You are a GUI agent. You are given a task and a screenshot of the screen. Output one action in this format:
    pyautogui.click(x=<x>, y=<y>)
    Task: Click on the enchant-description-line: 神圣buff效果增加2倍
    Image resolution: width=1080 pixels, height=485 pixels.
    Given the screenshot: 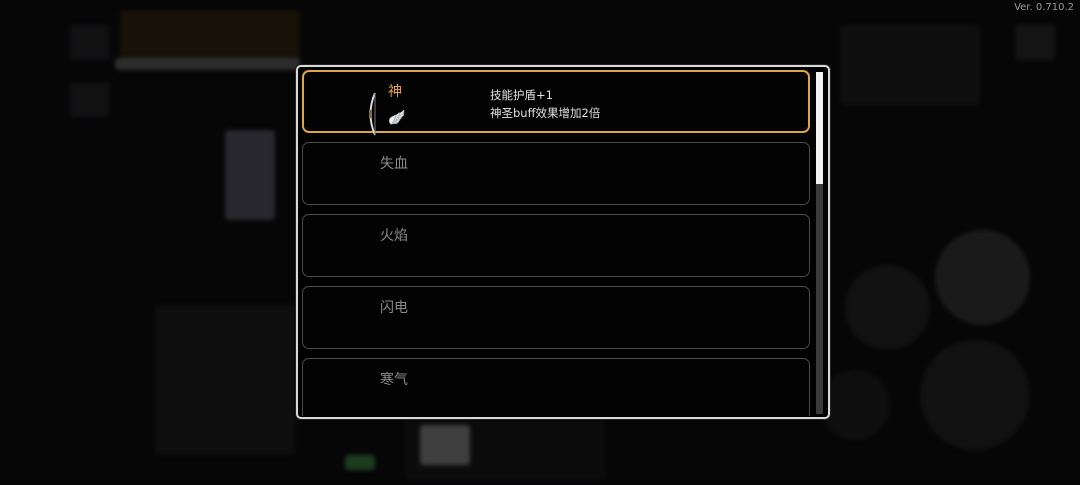 What is the action you would take?
    pyautogui.click(x=545, y=113)
    